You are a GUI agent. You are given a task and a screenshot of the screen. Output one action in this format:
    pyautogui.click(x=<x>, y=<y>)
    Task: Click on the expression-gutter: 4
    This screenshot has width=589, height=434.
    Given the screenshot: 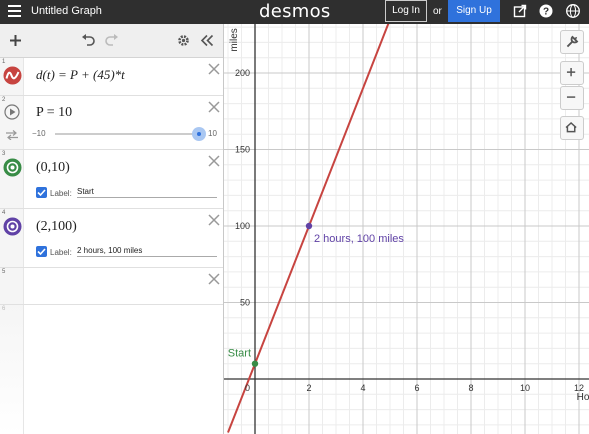 What is the action you would take?
    pyautogui.click(x=12, y=238)
    